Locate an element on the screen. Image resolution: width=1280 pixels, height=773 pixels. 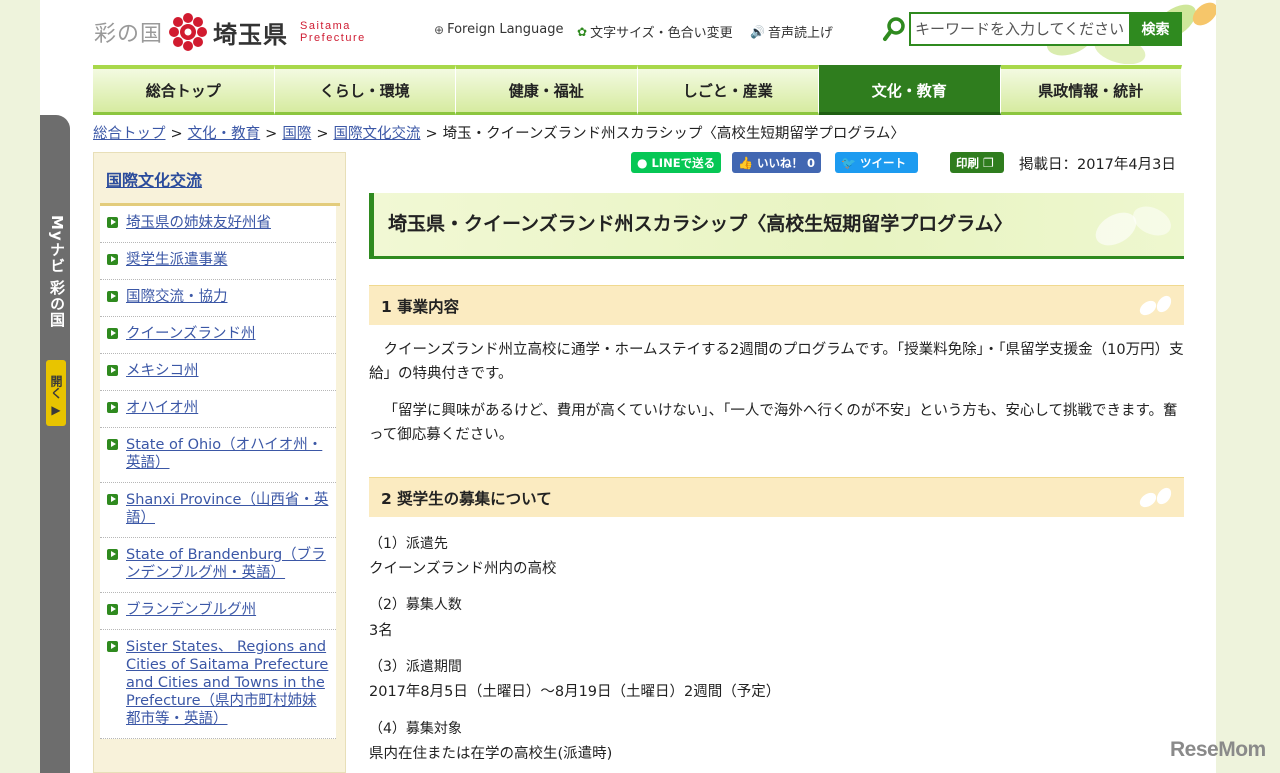
page-background-left is located at coordinates (20, 386).